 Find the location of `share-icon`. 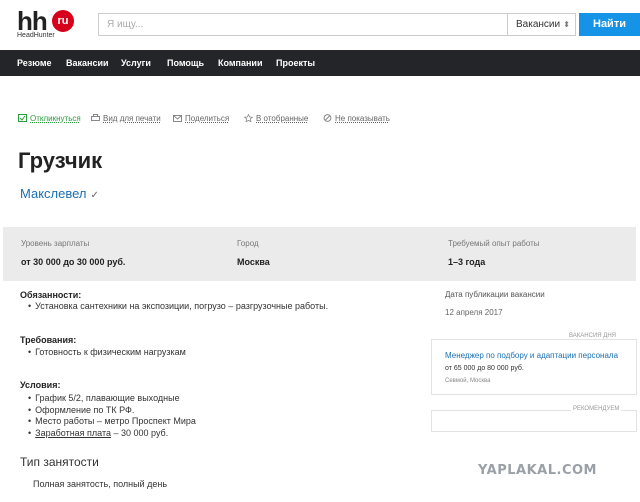

share-icon is located at coordinates (177, 118).